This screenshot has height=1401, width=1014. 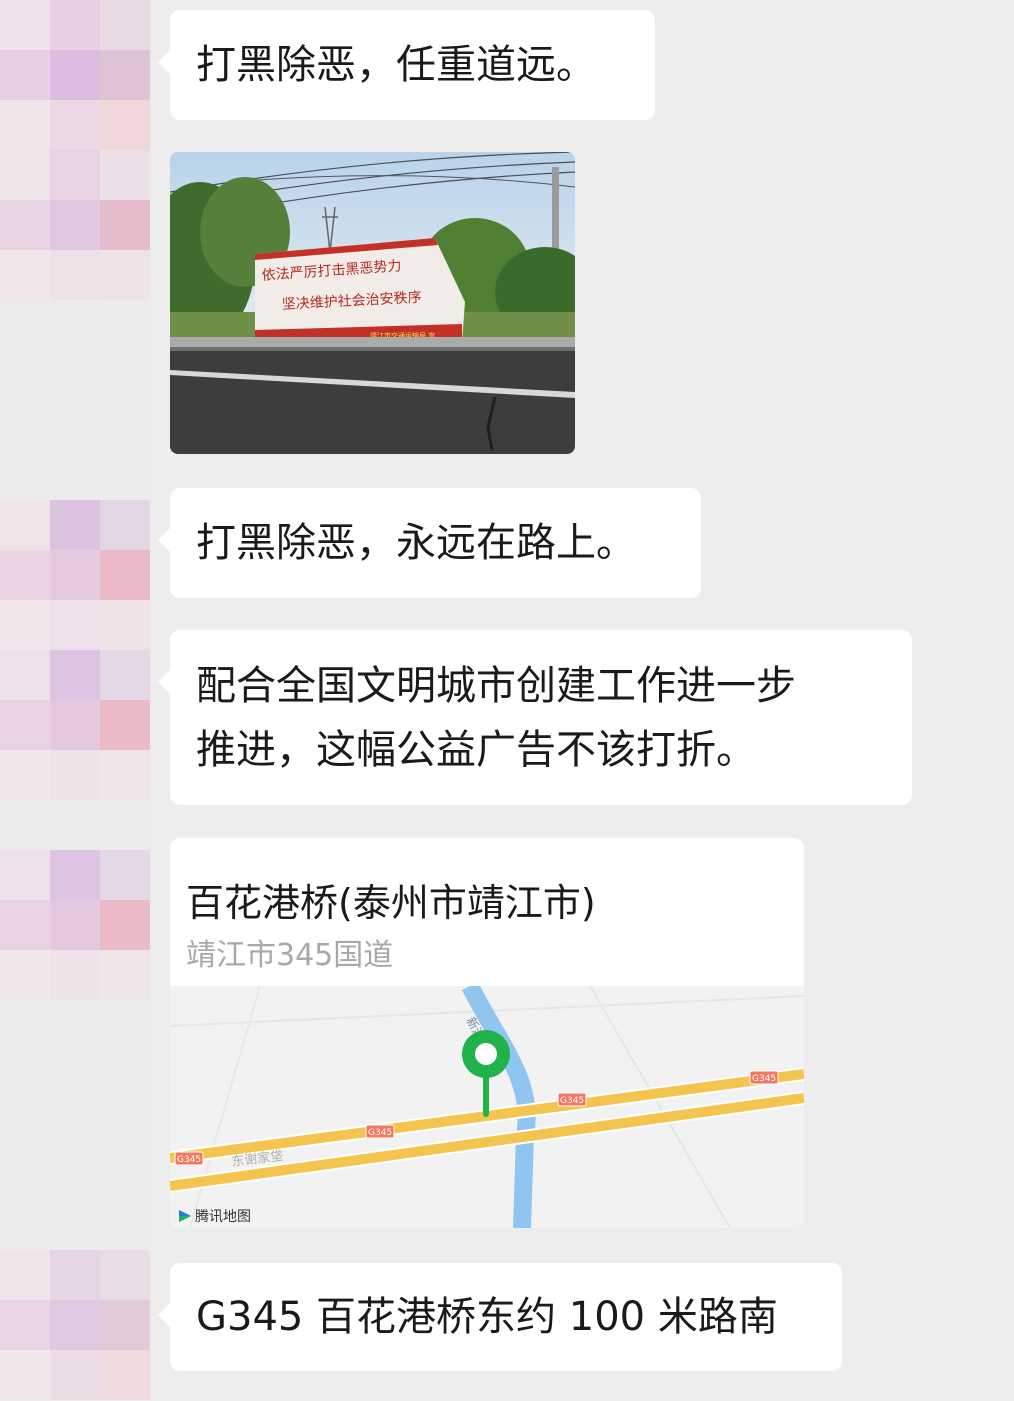 I want to click on location-name: 百花港桥(泰州市靖江市), so click(x=391, y=903).